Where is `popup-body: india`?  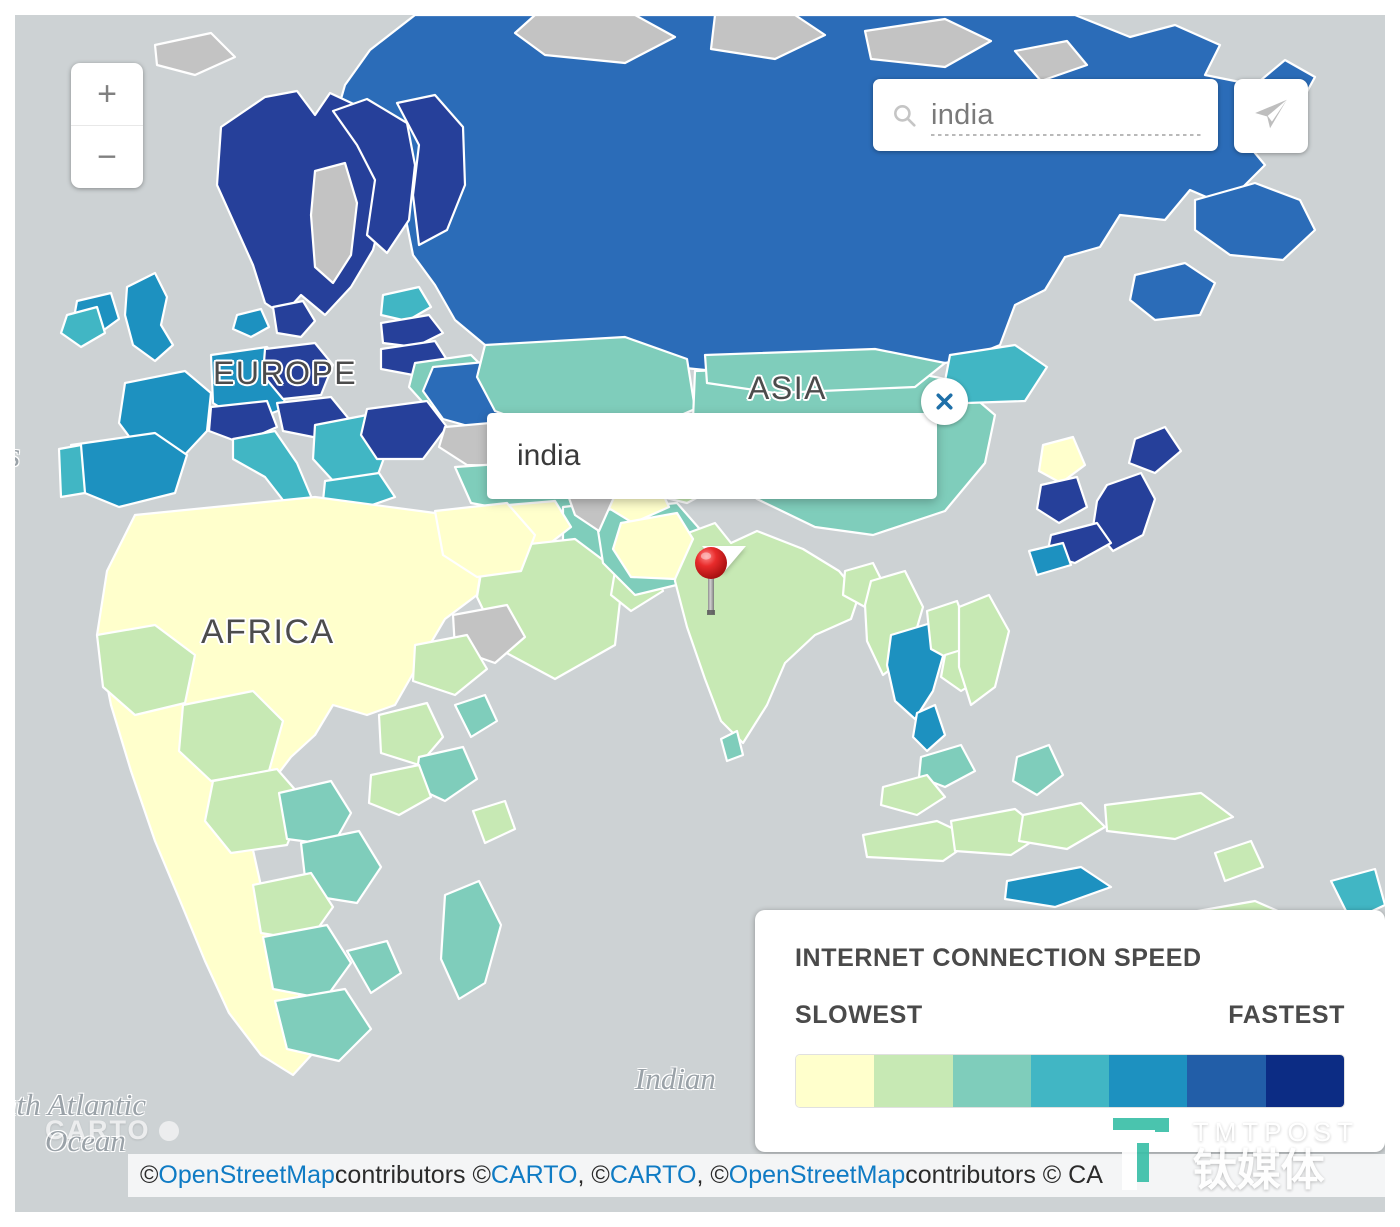 popup-body: india is located at coordinates (712, 456).